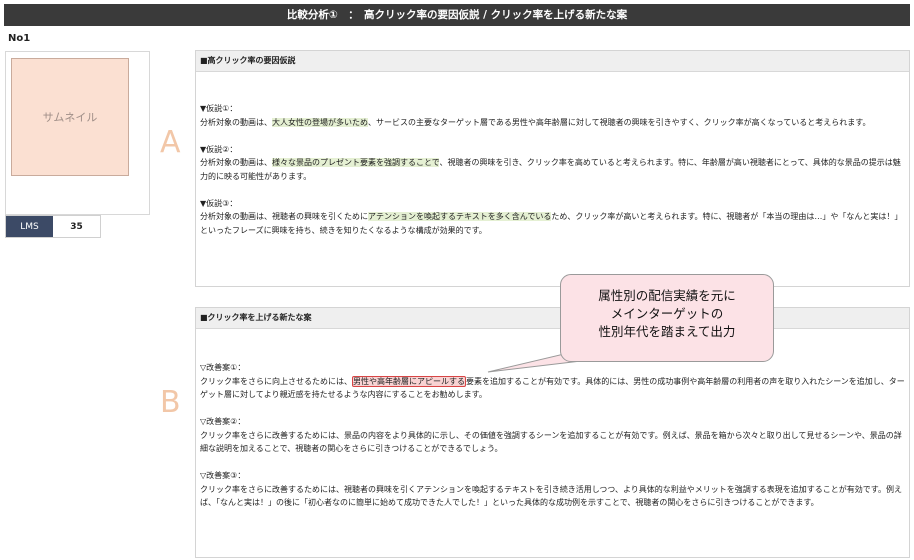 The width and height of the screenshot is (914, 560). What do you see at coordinates (560, 359) in the screenshot?
I see `callout-tail` at bounding box center [560, 359].